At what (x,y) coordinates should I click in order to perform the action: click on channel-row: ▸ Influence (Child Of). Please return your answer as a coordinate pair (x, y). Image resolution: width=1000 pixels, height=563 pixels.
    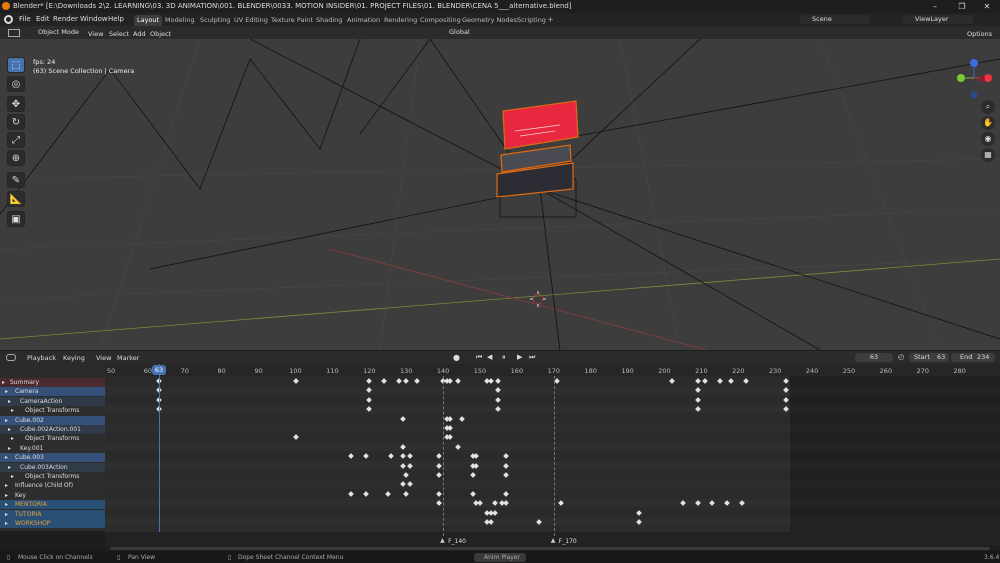
    Looking at the image, I should click on (52, 486).